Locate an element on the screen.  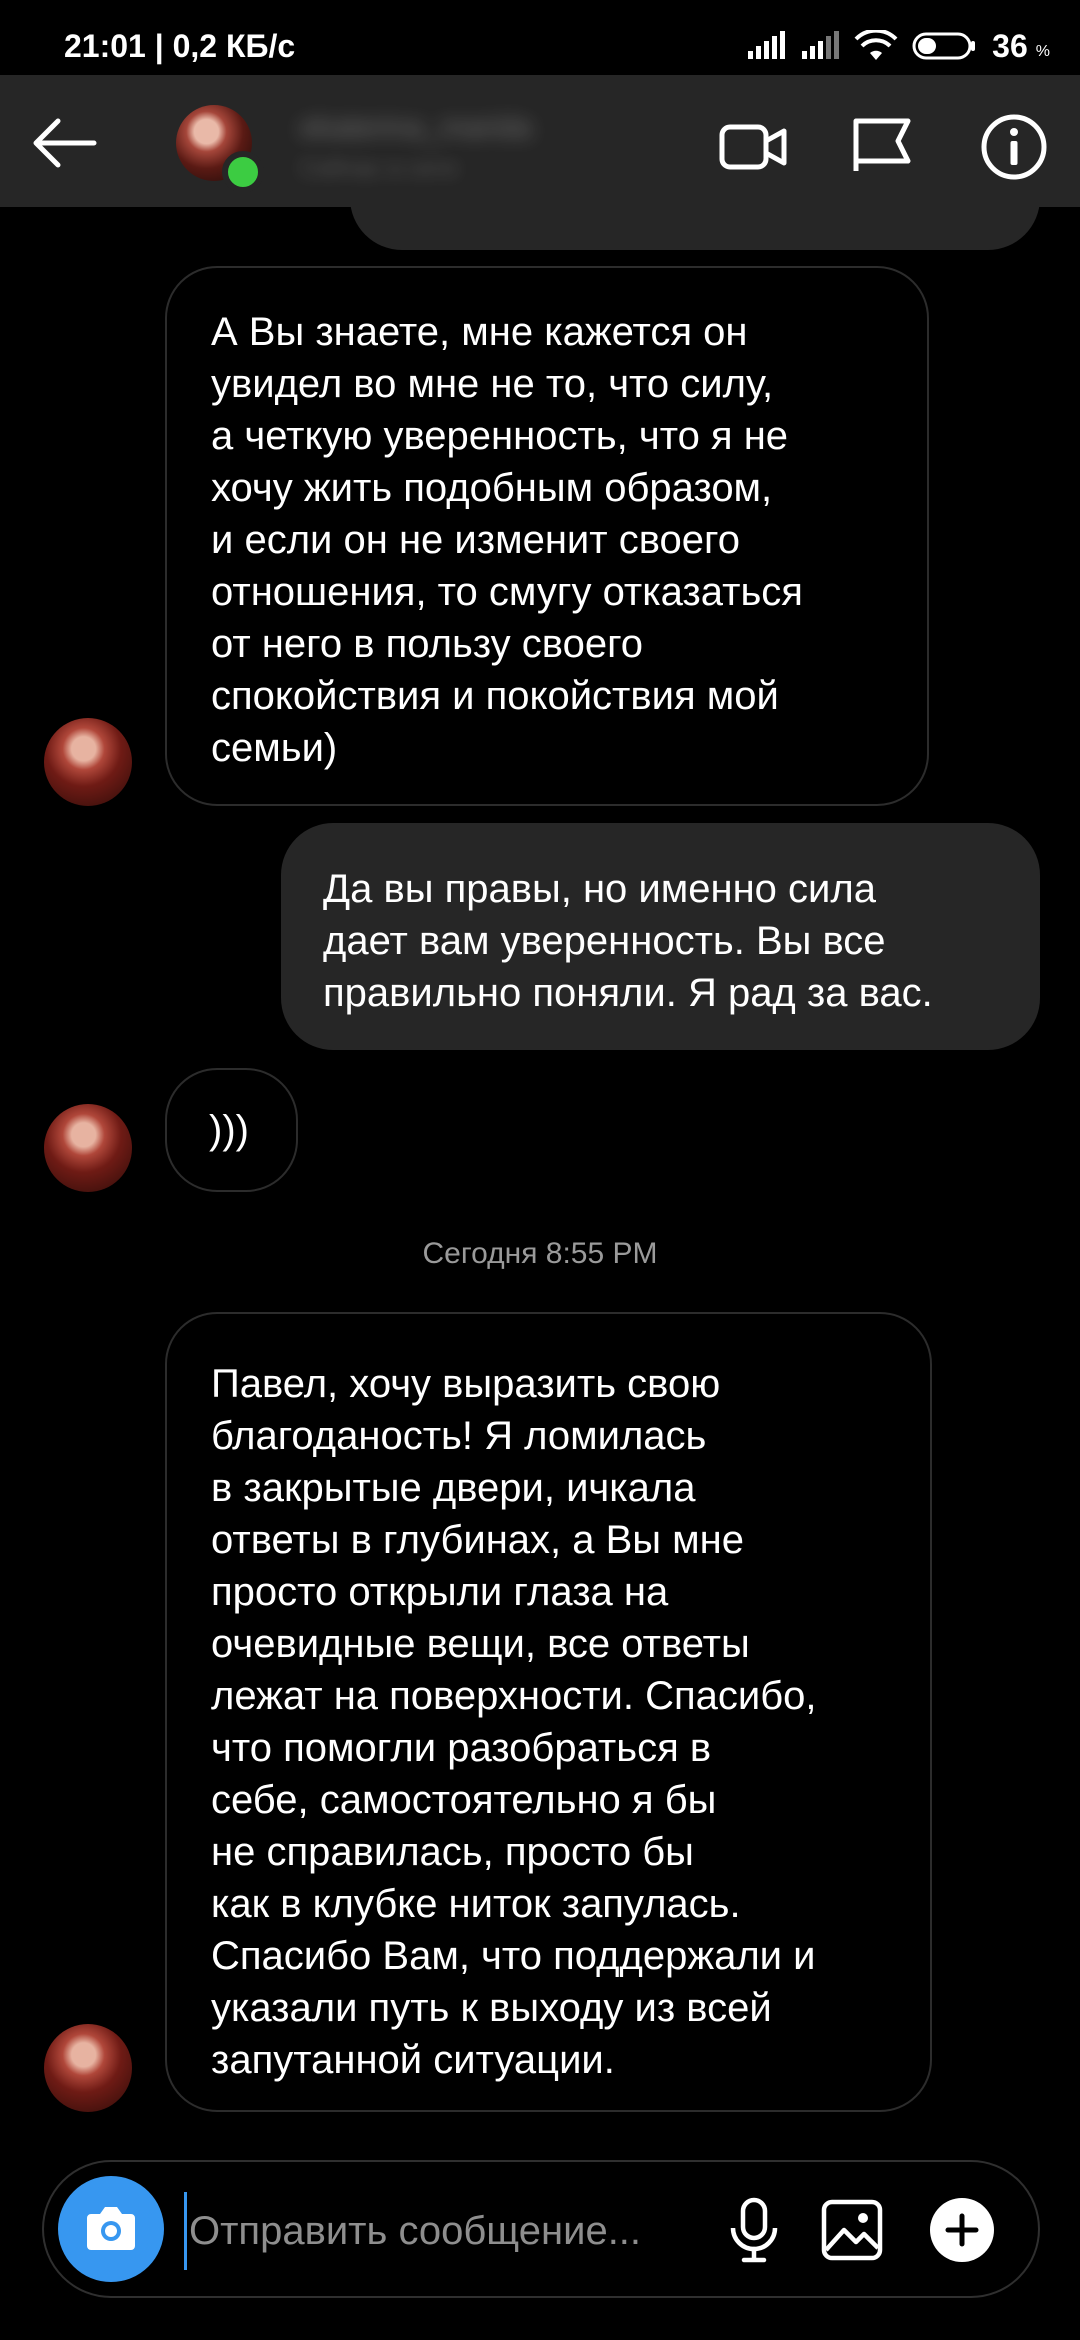
chat-header: ekaterina_marida Сейчас в сети is located at coordinates (540, 141).